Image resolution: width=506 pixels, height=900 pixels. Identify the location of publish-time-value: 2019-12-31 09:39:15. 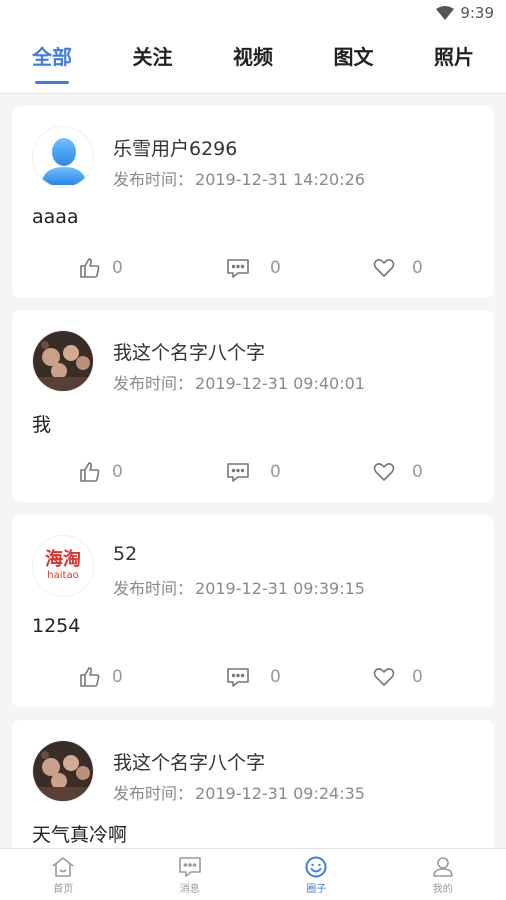
(280, 588).